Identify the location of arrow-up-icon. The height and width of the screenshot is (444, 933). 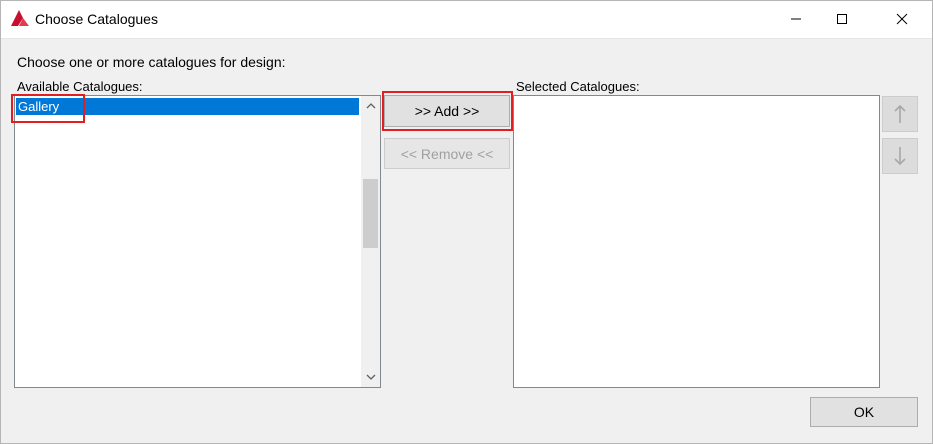
(900, 113).